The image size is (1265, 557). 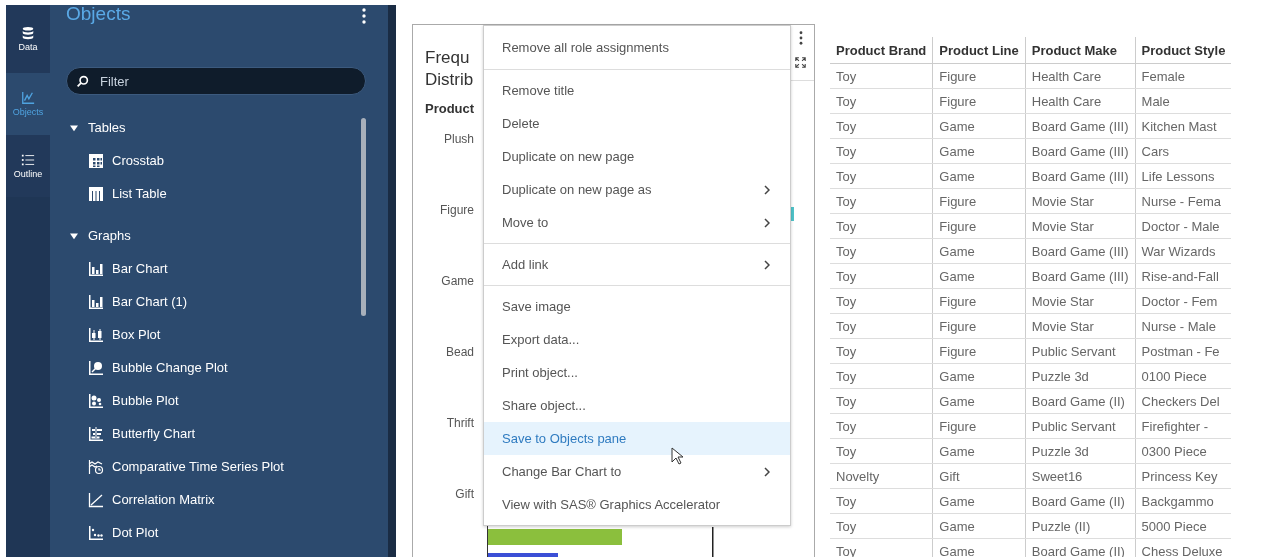 What do you see at coordinates (637, 438) in the screenshot?
I see `menu-item: Save to Objects pane` at bounding box center [637, 438].